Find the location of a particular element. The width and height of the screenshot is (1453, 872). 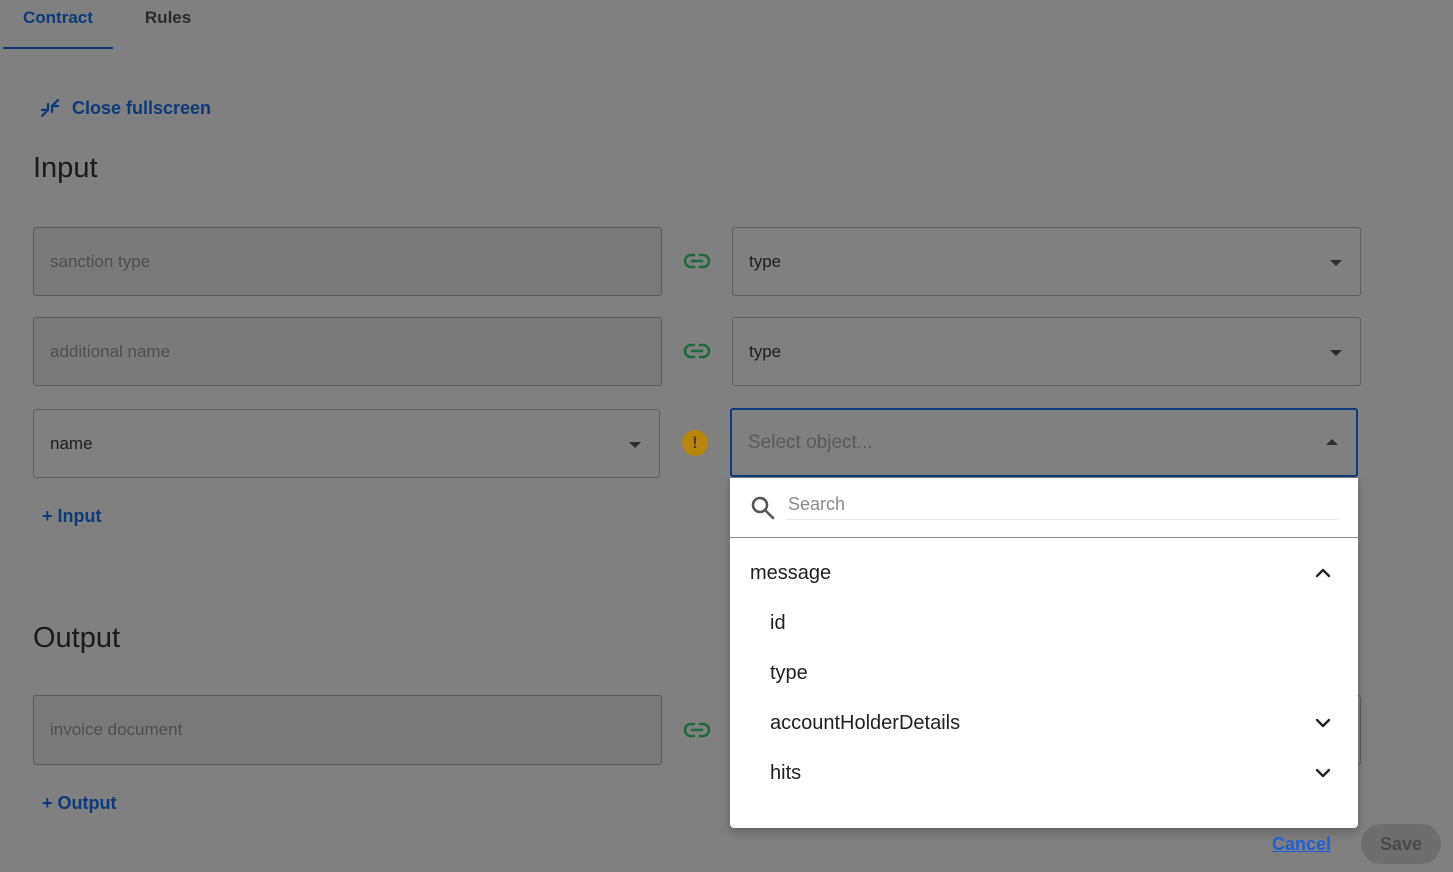

tree-item-label: hits is located at coordinates (786, 772).